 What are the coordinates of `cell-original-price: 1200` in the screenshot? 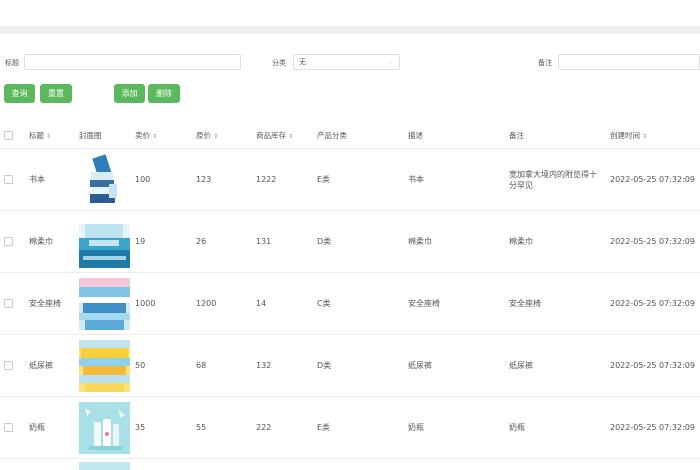 It's located at (226, 303).